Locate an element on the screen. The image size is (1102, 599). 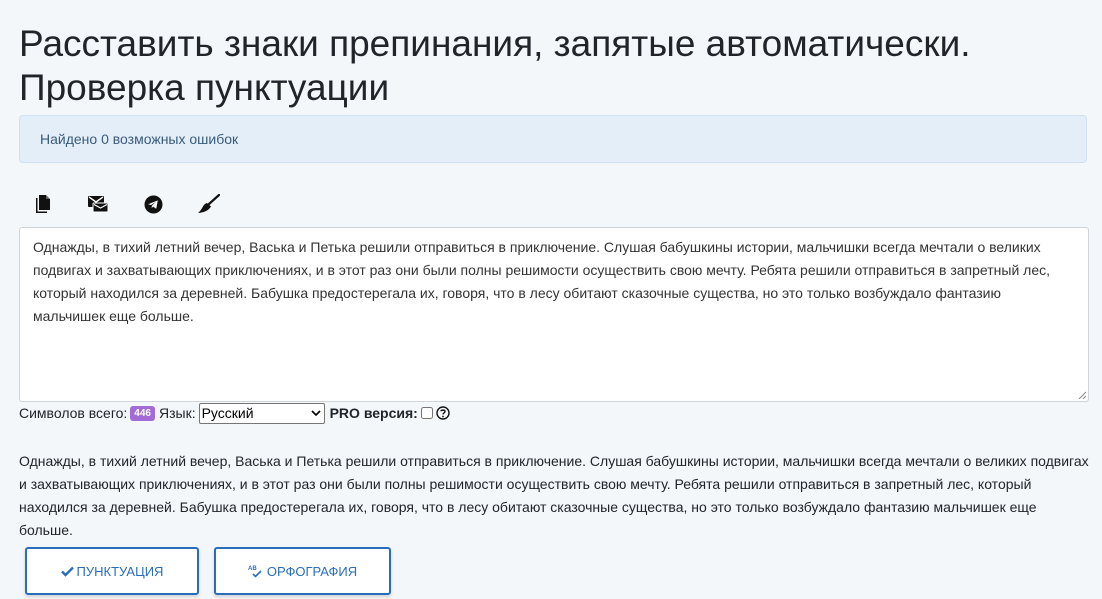
telegram-button is located at coordinates (153, 204).